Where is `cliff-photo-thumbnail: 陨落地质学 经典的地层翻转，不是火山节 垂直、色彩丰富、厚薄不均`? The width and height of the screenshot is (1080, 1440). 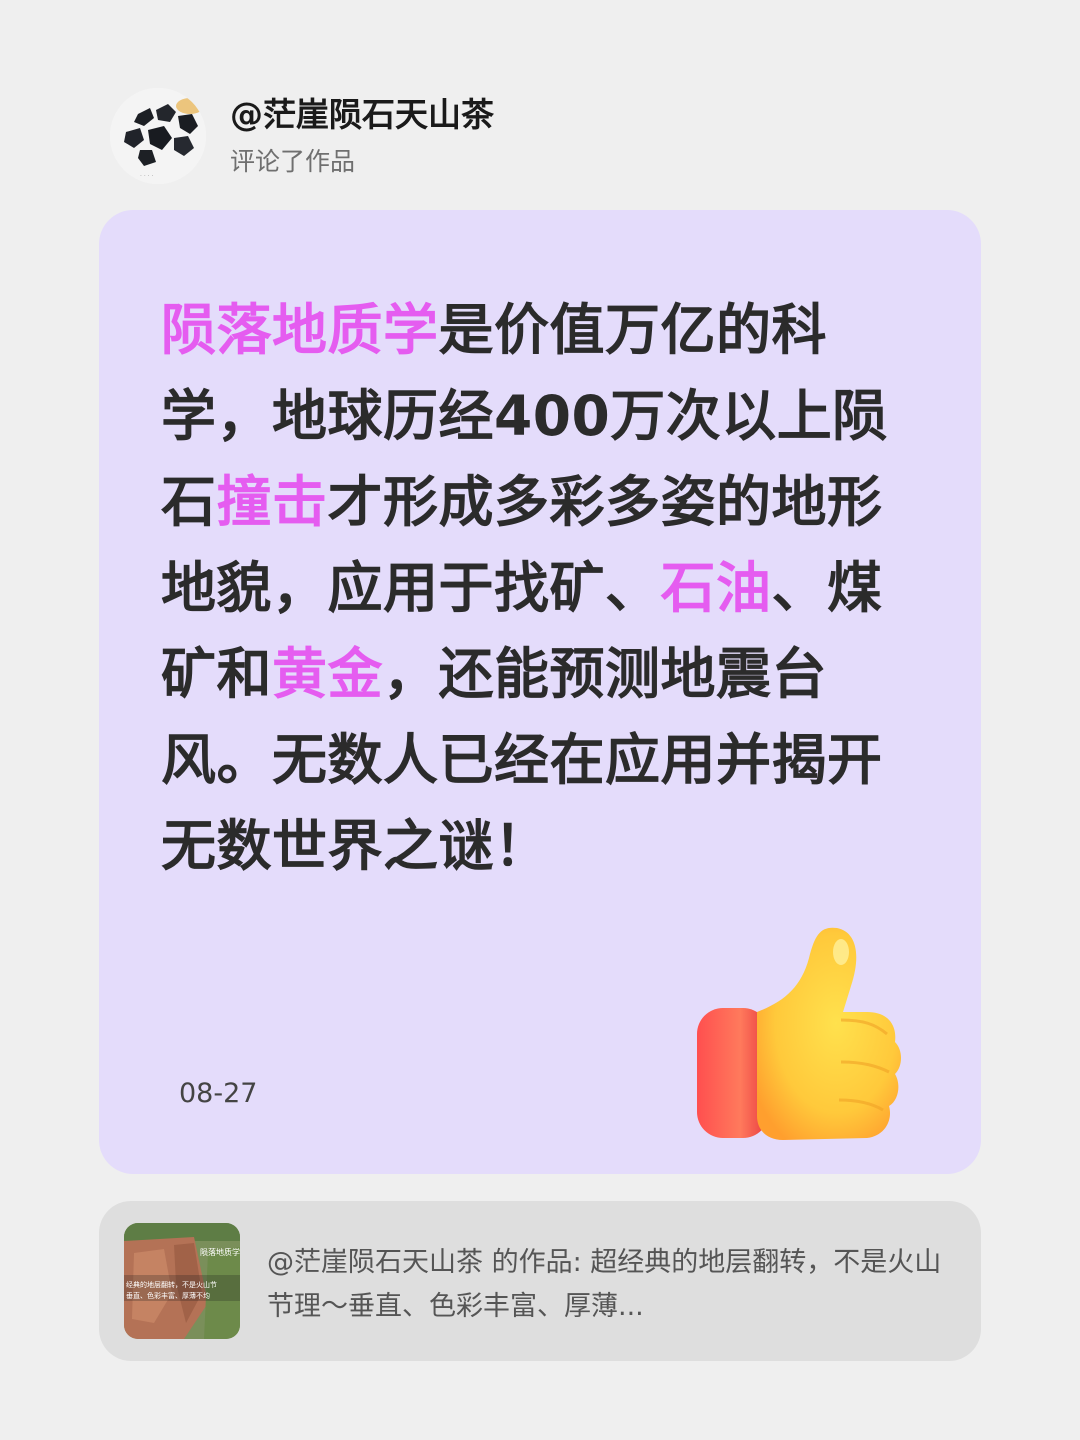
cliff-photo-thumbnail: 陨落地质学 经典的地层翻转，不是火山节 垂直、色彩丰富、厚薄不均 is located at coordinates (182, 1281).